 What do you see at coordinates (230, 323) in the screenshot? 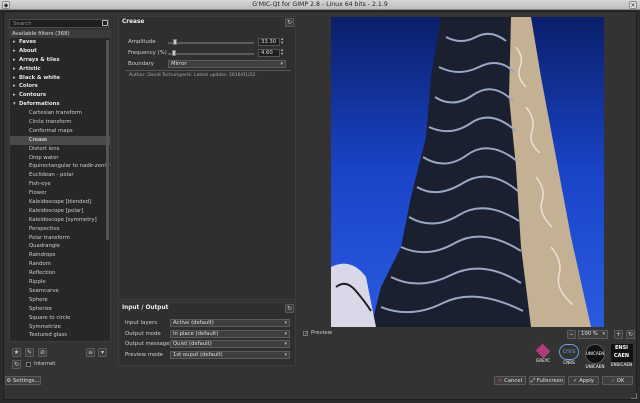
I see `io-select: Active (default) ▾` at bounding box center [230, 323].